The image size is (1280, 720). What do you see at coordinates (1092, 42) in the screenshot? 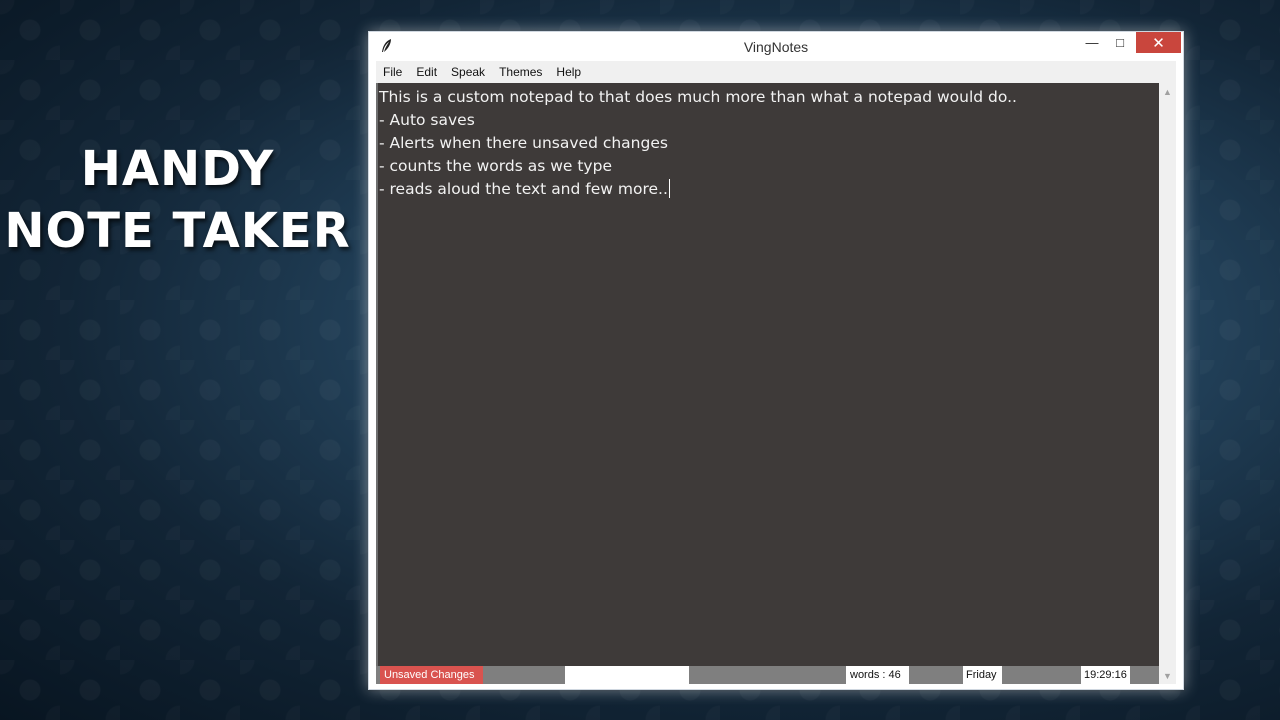
I see `minimize-button: —` at bounding box center [1092, 42].